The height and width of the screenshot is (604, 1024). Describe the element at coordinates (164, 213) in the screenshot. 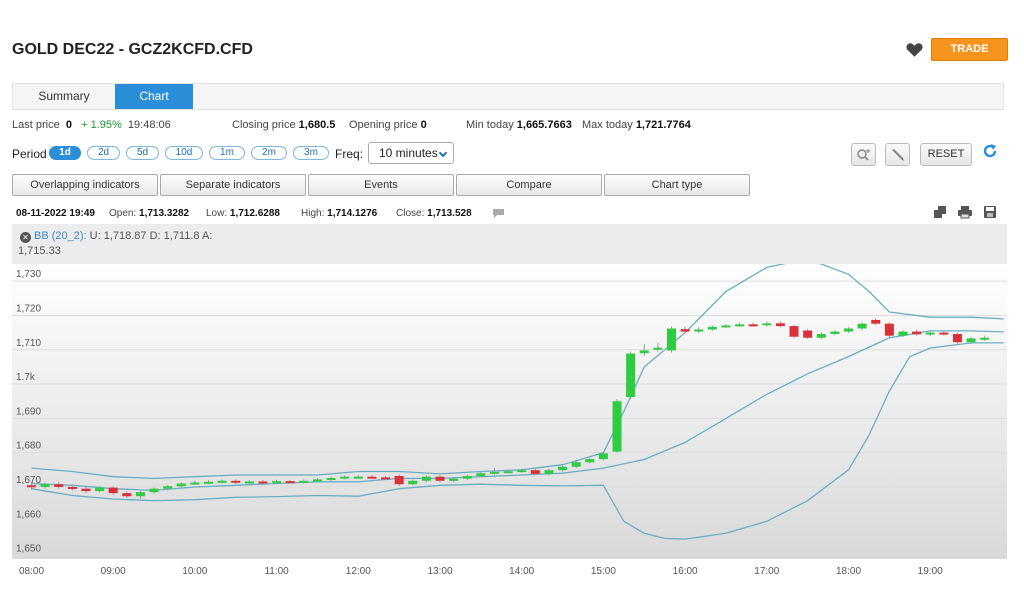

I see `open-value: 1,713.3282` at that location.